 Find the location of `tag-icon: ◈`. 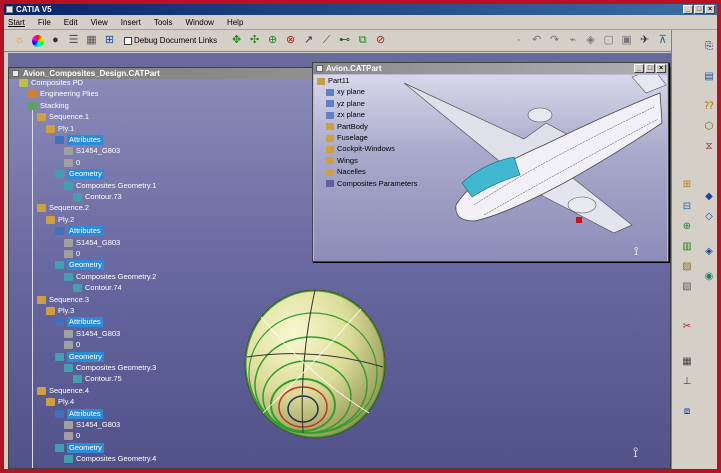

tag-icon: ◈ is located at coordinates (590, 40).